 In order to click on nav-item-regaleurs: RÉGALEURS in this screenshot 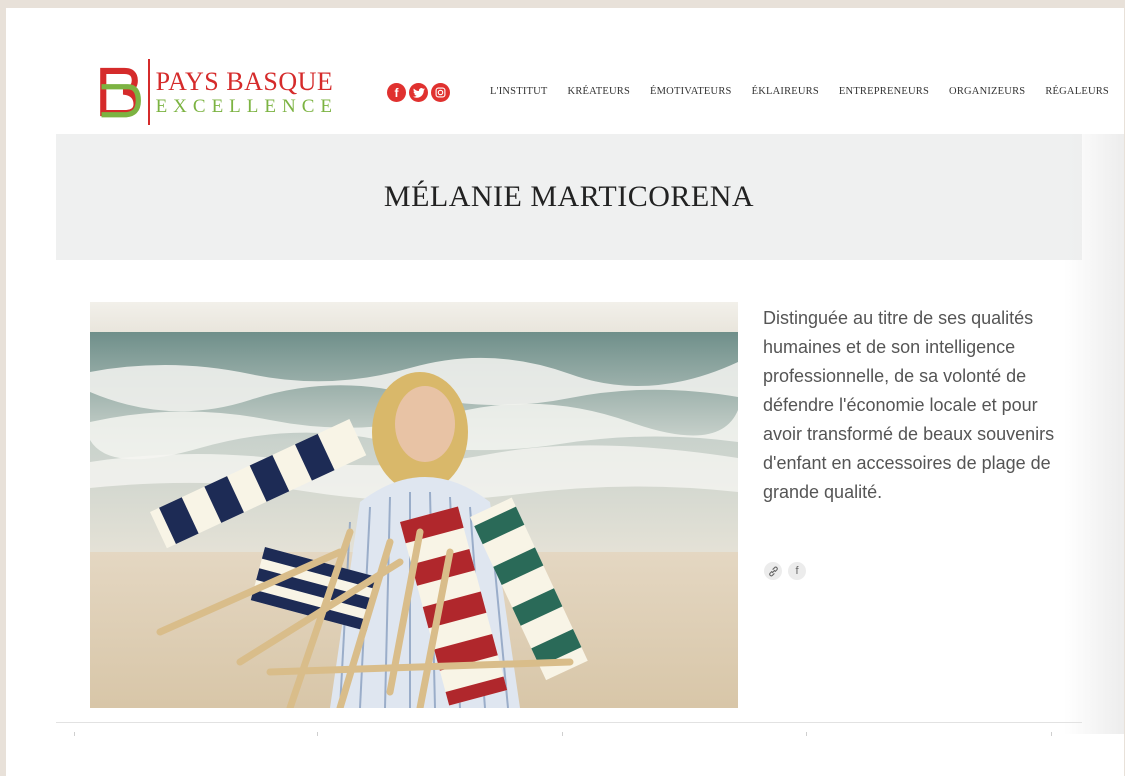, I will do `click(1077, 91)`.